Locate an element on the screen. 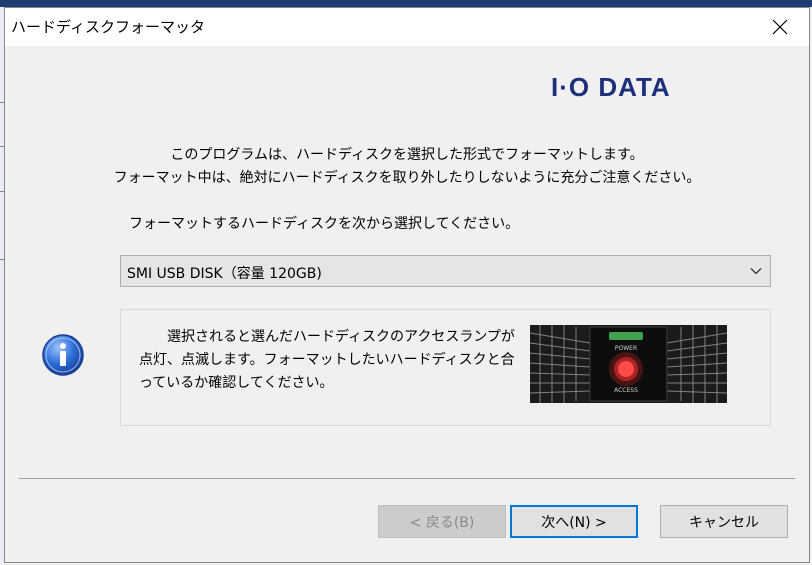  drive-access-lamp-image: POWER ACCESS is located at coordinates (628, 364).